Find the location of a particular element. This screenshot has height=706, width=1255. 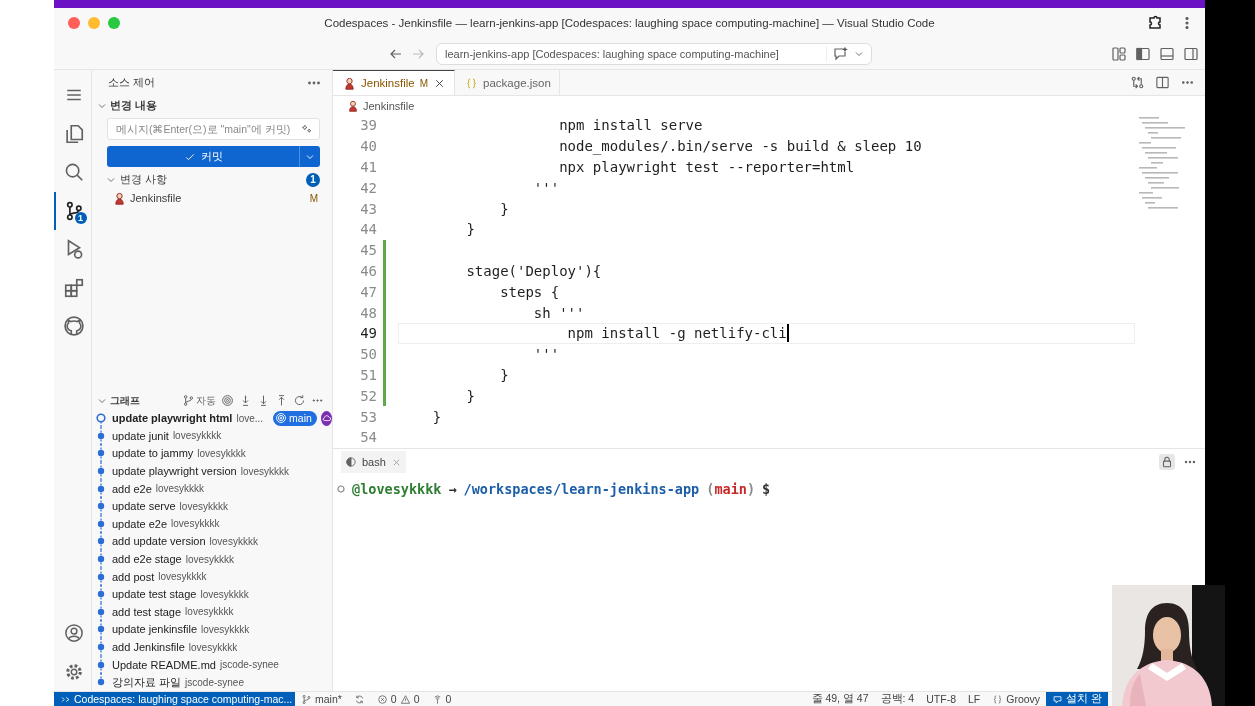

window-title: Codespaces - Jenkinsfile — learn-jenkins-app [Codespaces: laughing space computing-machine] — Visual Studio Code is located at coordinates (629, 23).